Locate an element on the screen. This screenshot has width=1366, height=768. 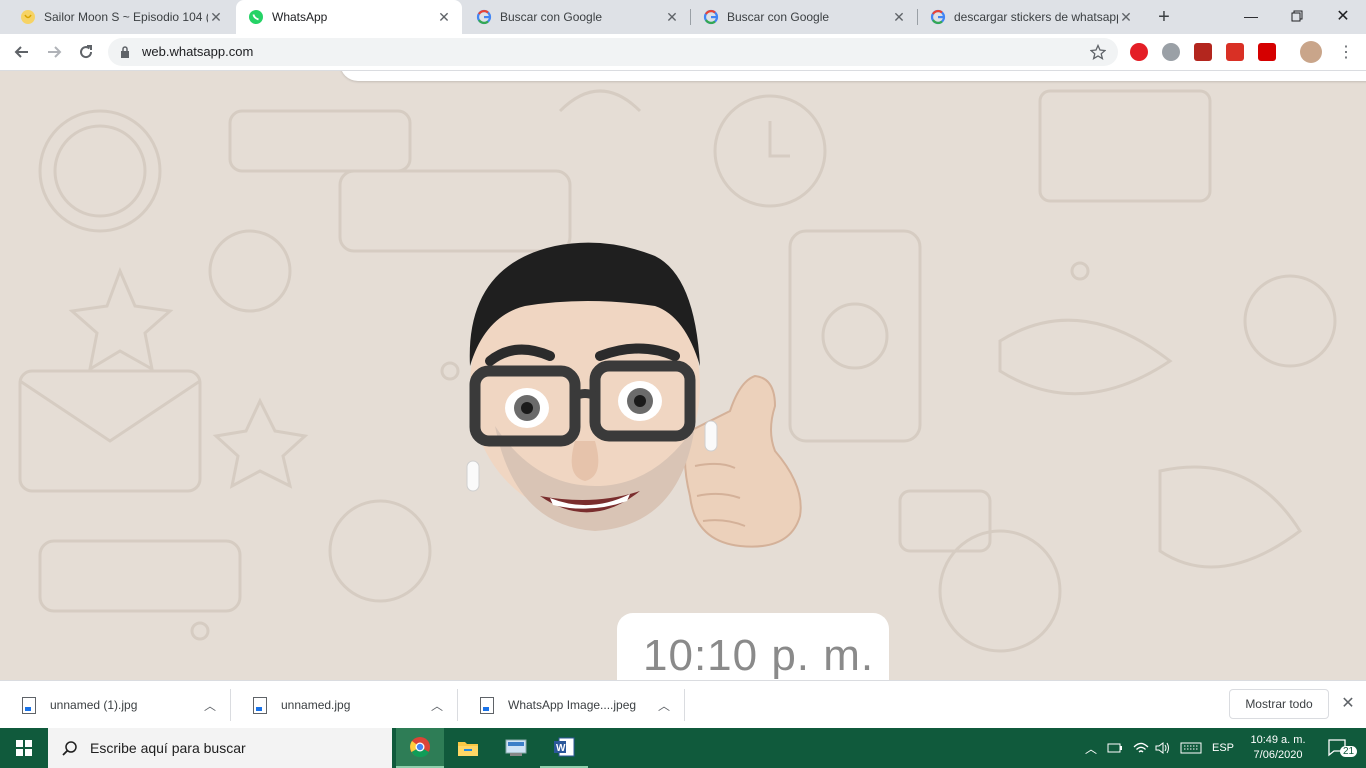
taskbar-word: W is located at coordinates (564, 748).